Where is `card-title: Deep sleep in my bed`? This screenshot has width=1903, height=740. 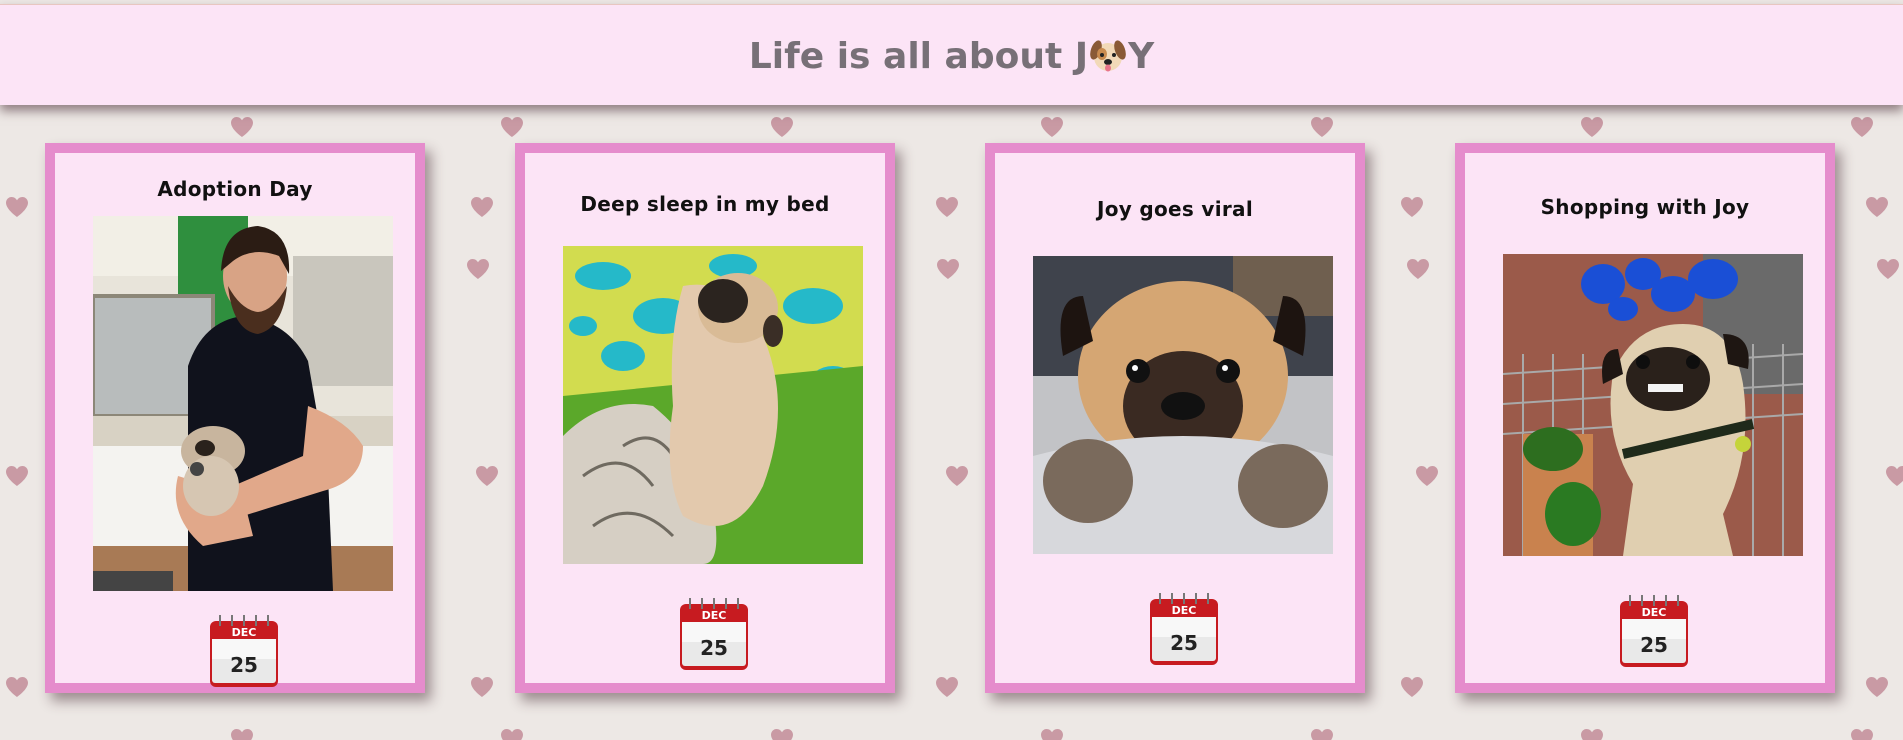 card-title: Deep sleep in my bed is located at coordinates (705, 204).